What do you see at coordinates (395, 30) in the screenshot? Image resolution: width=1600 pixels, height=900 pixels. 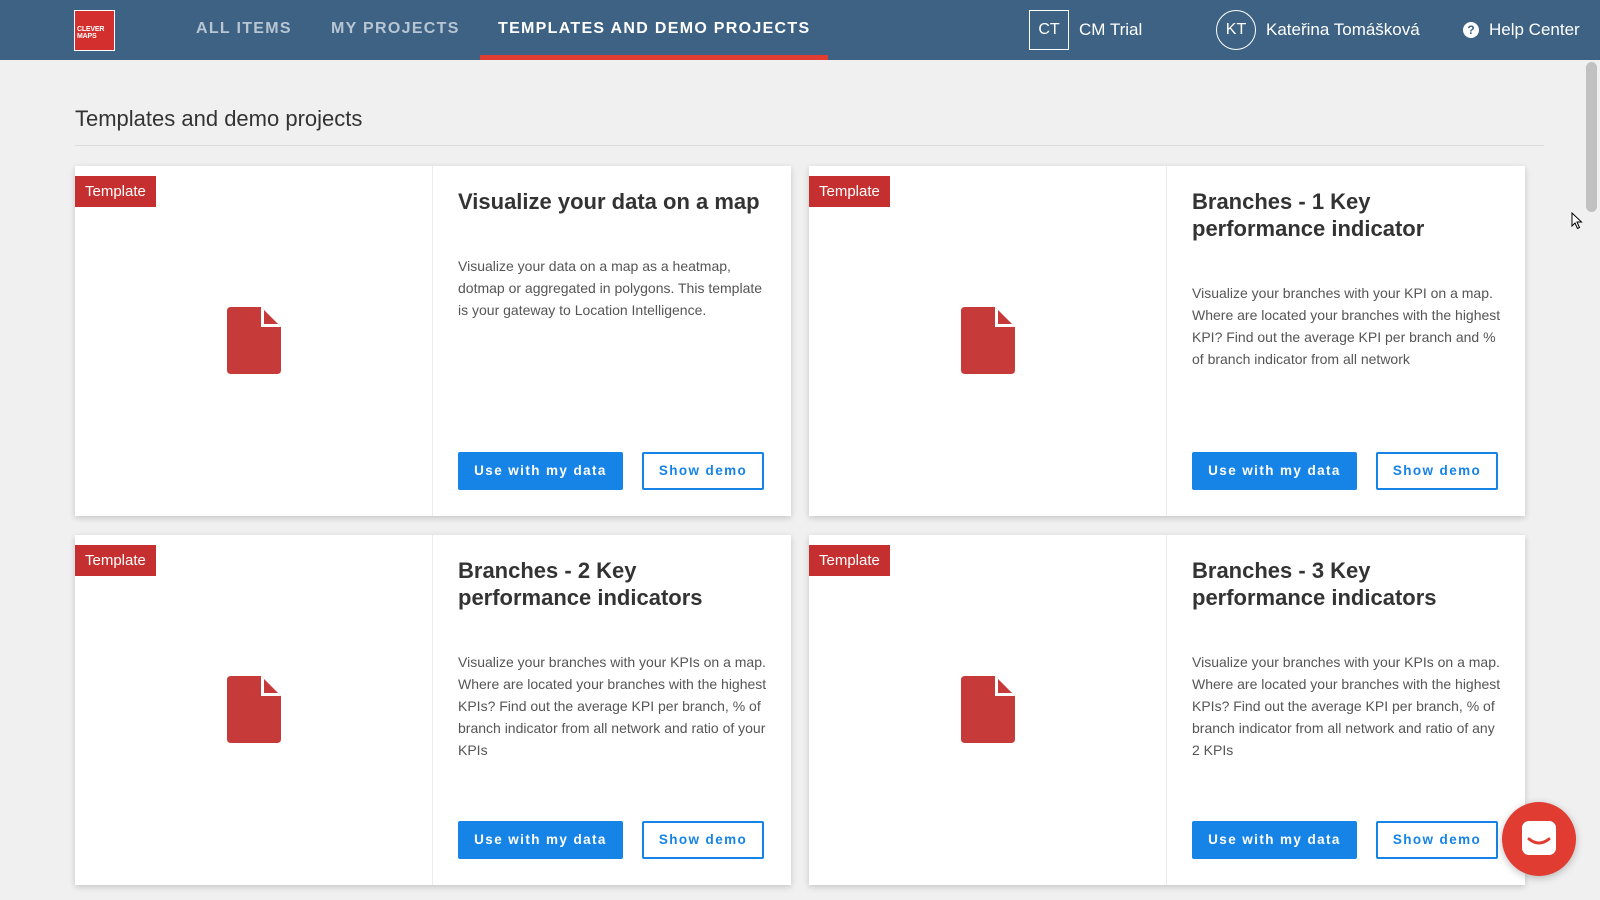 I see `tab-my-projects: MY PROJECTS` at bounding box center [395, 30].